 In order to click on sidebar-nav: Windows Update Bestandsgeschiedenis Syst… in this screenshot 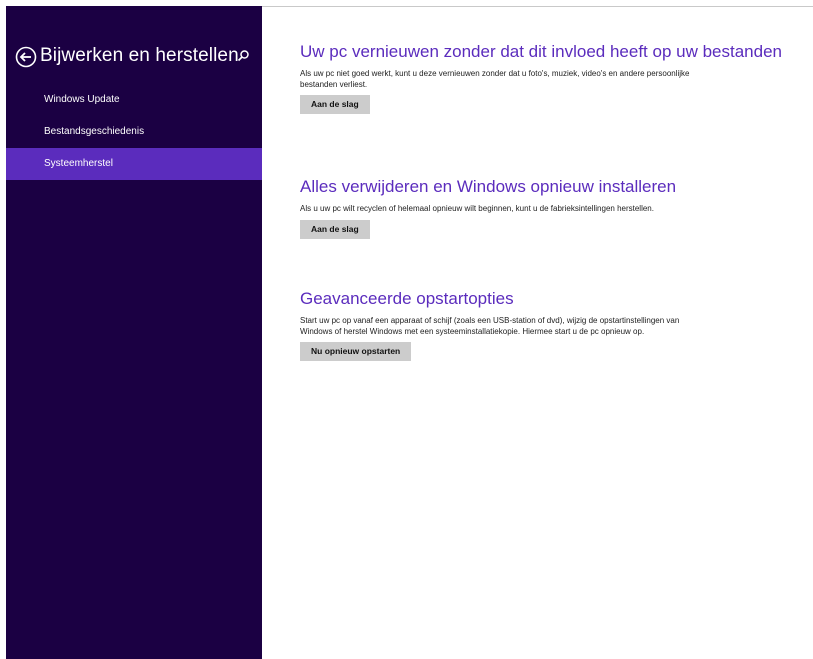, I will do `click(134, 132)`.